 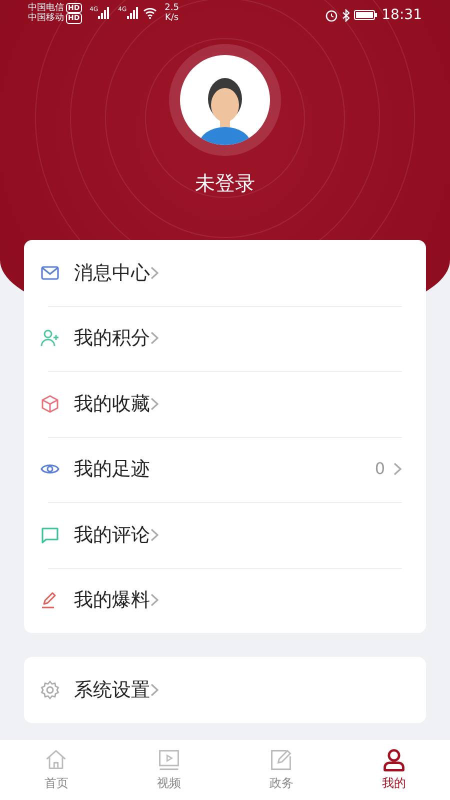 I want to click on menu-item: 我的爆料, so click(x=225, y=600).